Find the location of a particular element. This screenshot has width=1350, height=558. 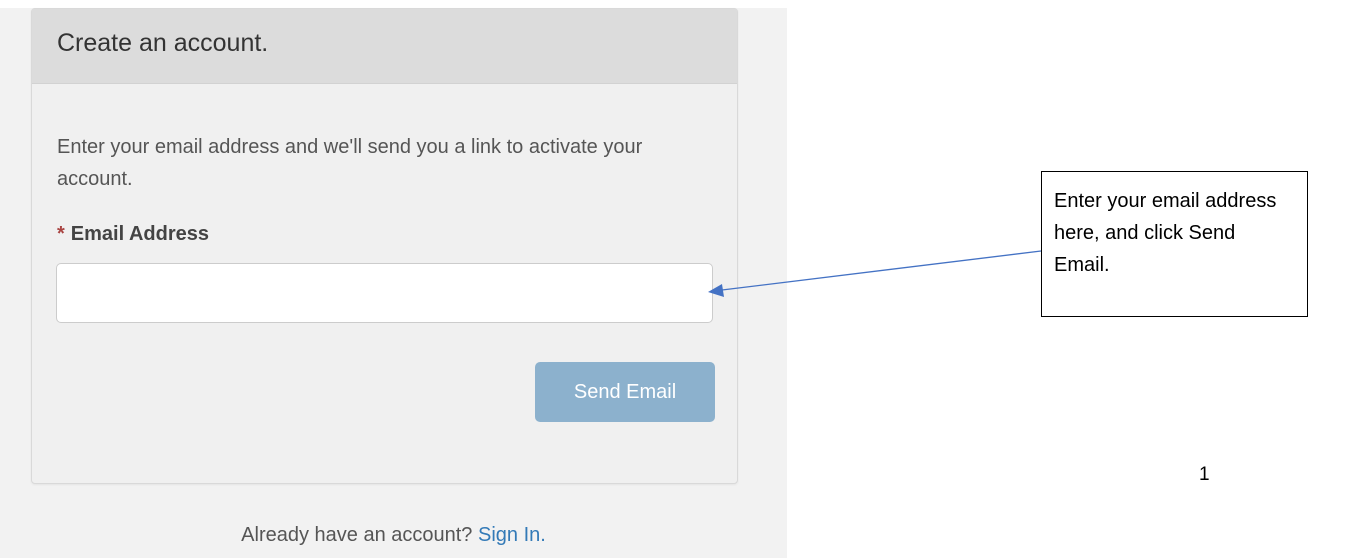

signin-prompt-text: Already have an account? is located at coordinates (357, 535).